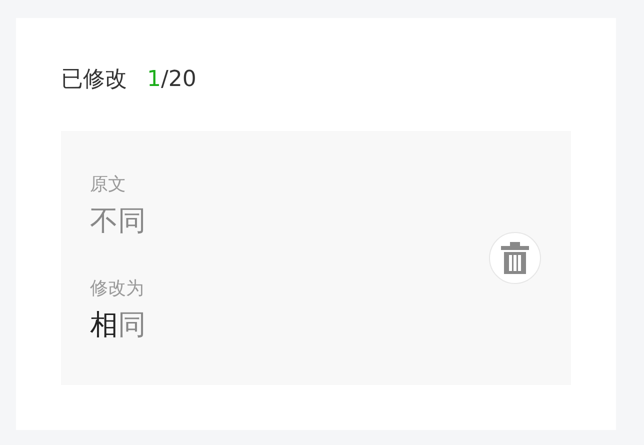 This screenshot has height=445, width=644. Describe the element at coordinates (154, 79) in the screenshot. I see `modified-count: 1` at that location.